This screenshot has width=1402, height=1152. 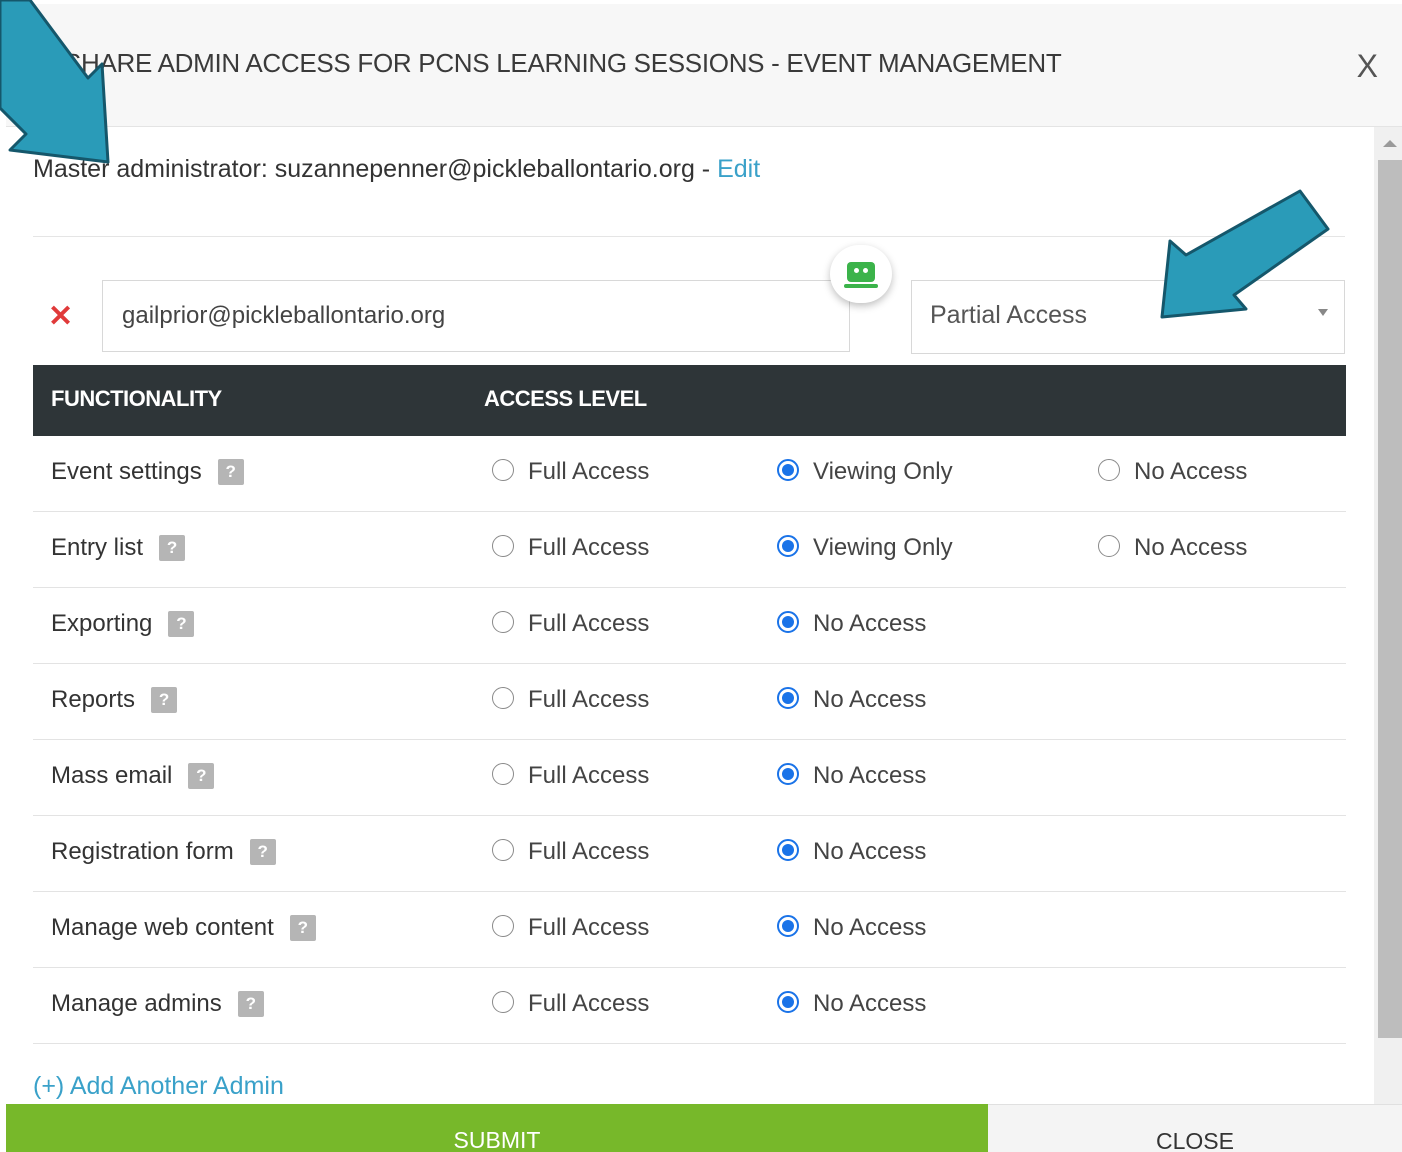 What do you see at coordinates (689, 236) in the screenshot?
I see `divider` at bounding box center [689, 236].